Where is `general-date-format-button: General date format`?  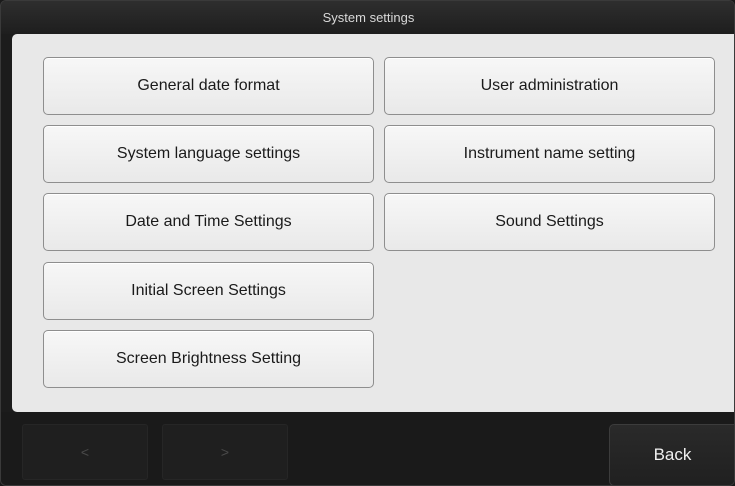
general-date-format-button: General date format is located at coordinates (208, 86).